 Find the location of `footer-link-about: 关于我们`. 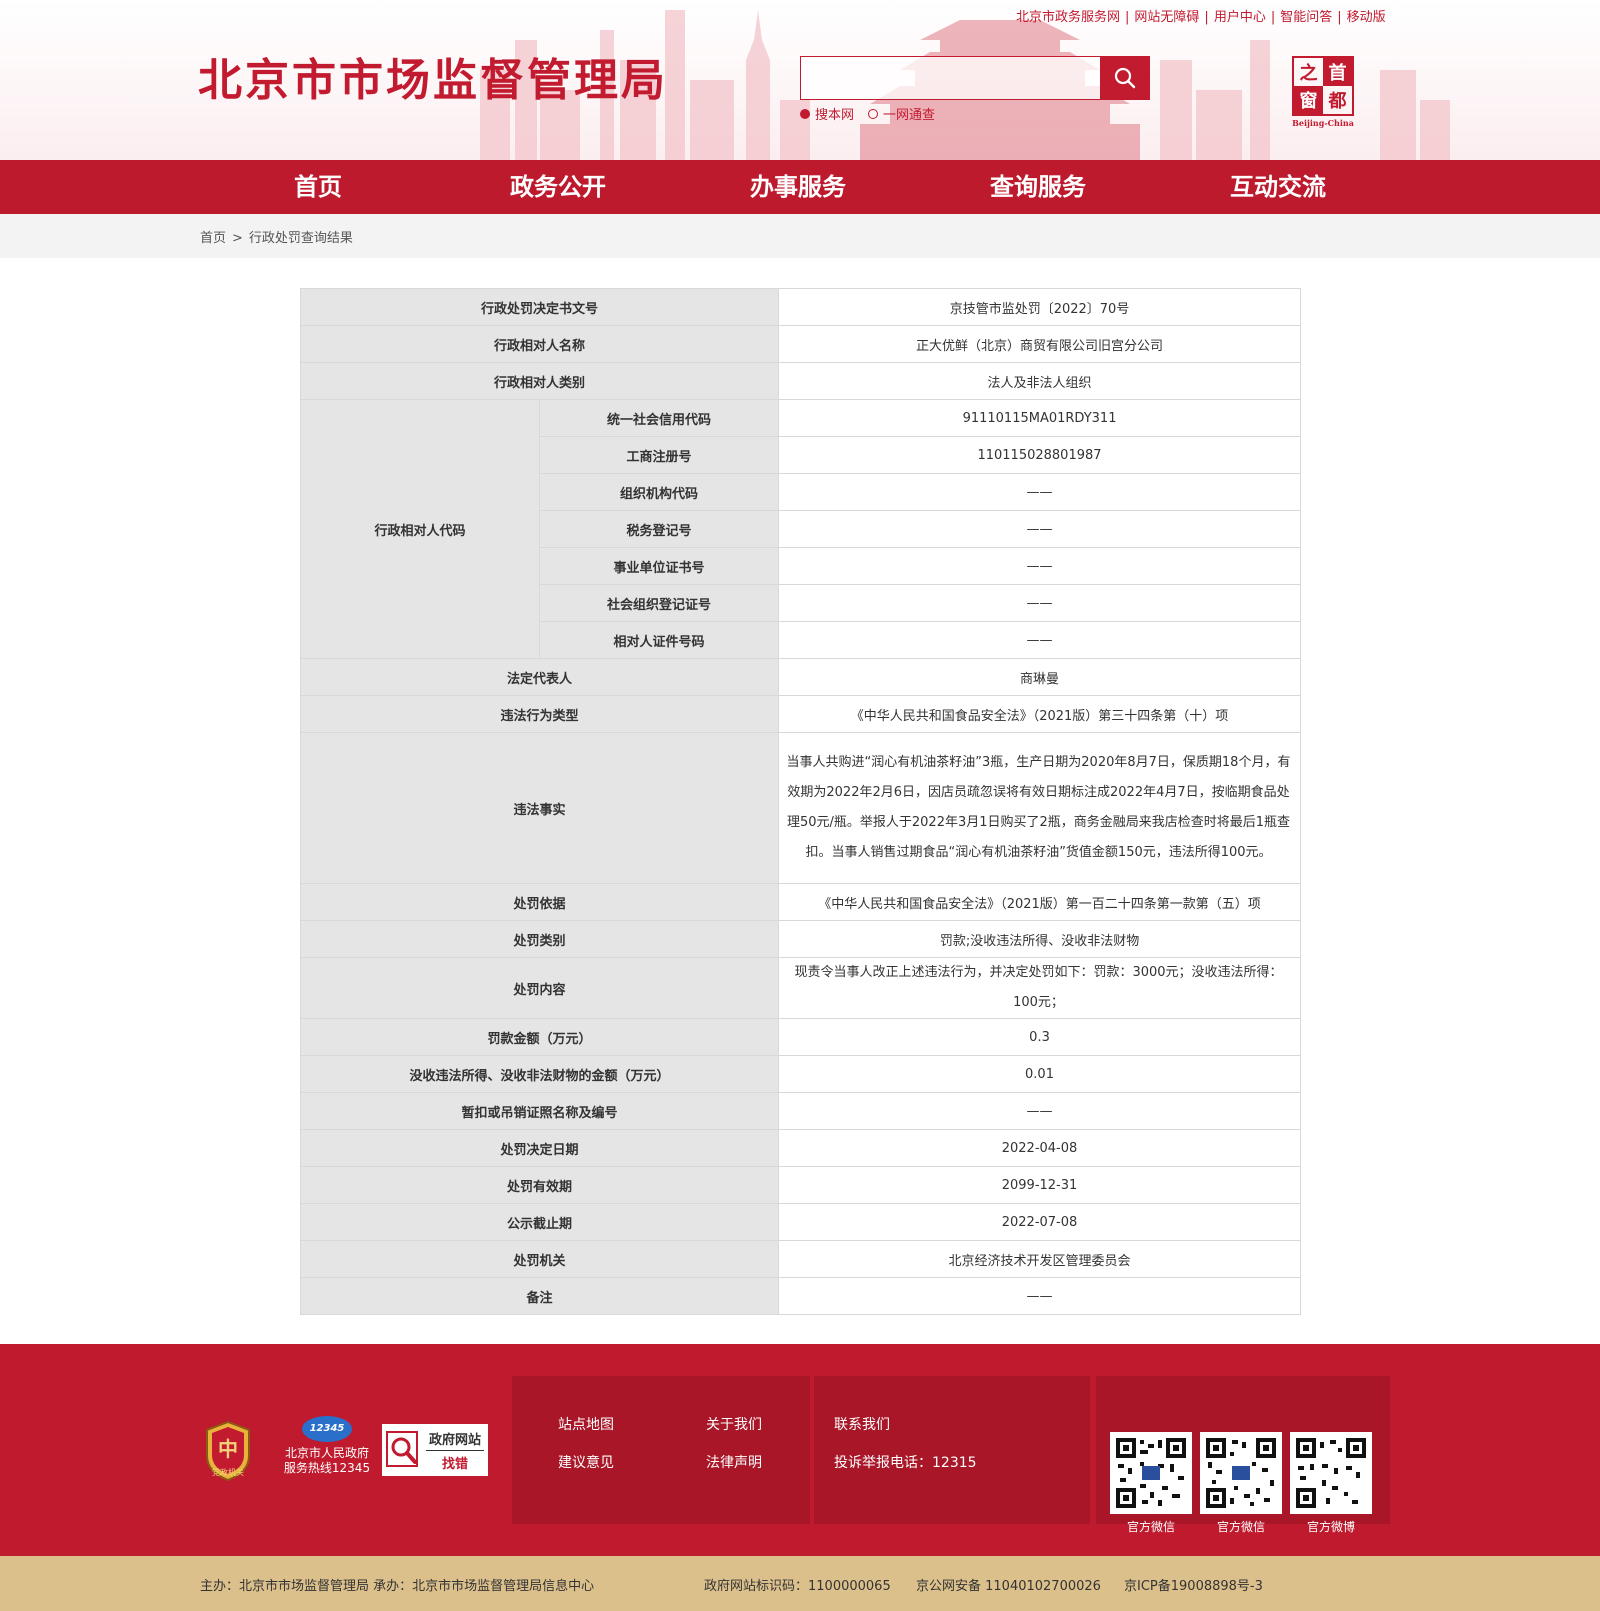

footer-link-about: 关于我们 is located at coordinates (734, 1424).